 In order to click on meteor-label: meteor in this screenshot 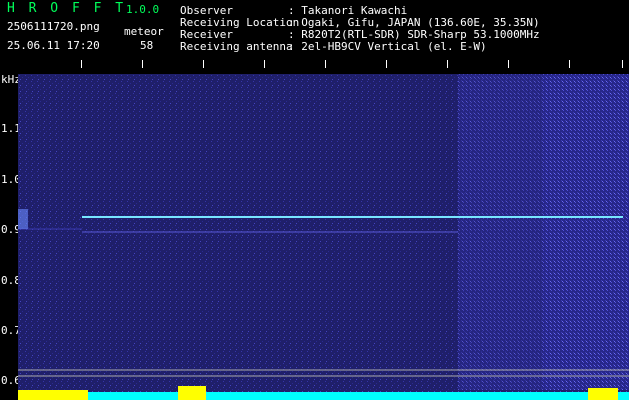, I will do `click(144, 31)`.